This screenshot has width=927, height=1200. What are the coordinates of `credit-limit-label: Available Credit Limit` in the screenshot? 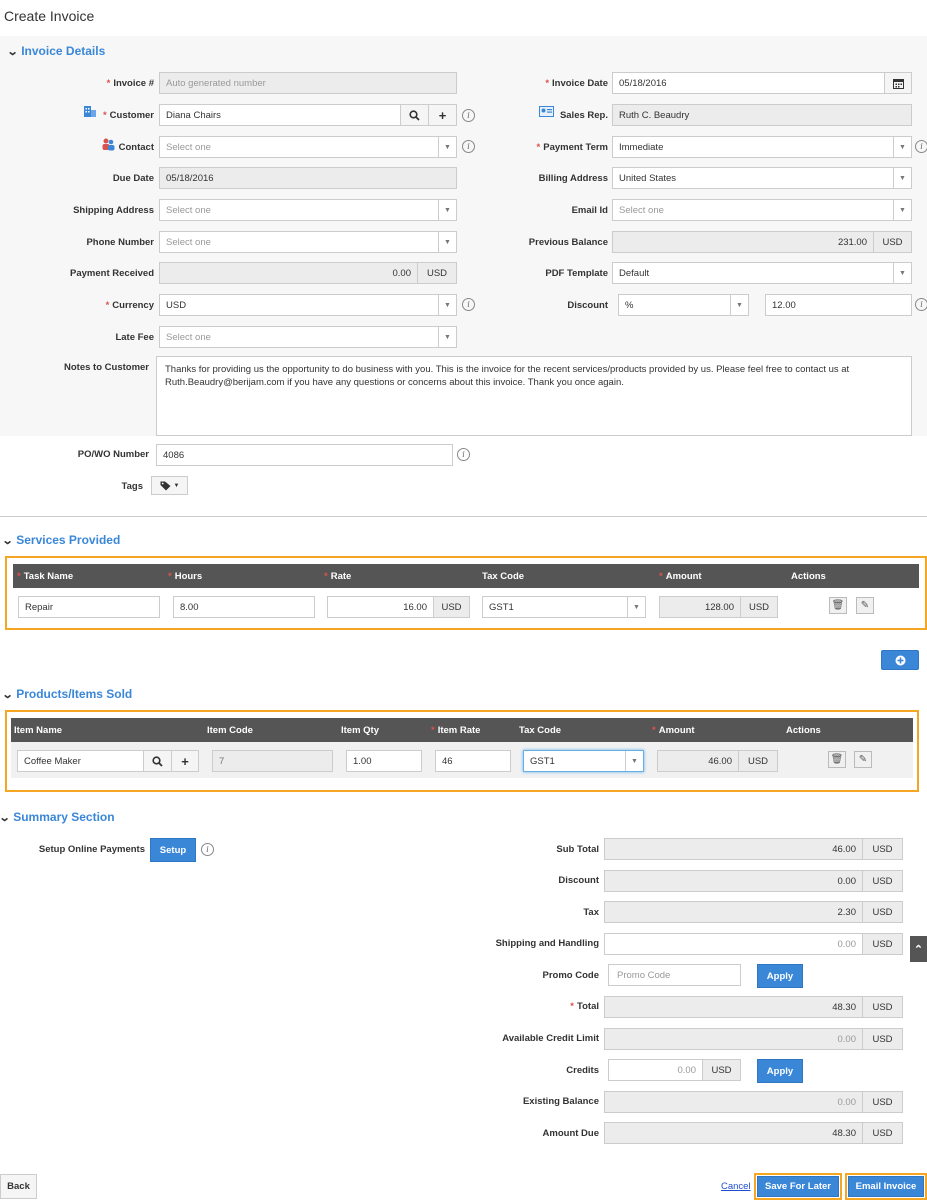 It's located at (550, 1038).